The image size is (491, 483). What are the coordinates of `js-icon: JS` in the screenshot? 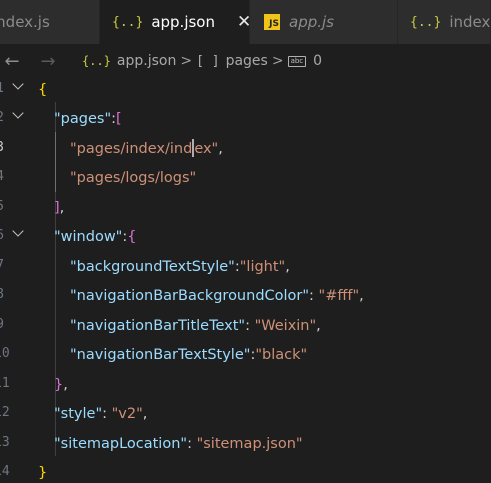 It's located at (272, 22).